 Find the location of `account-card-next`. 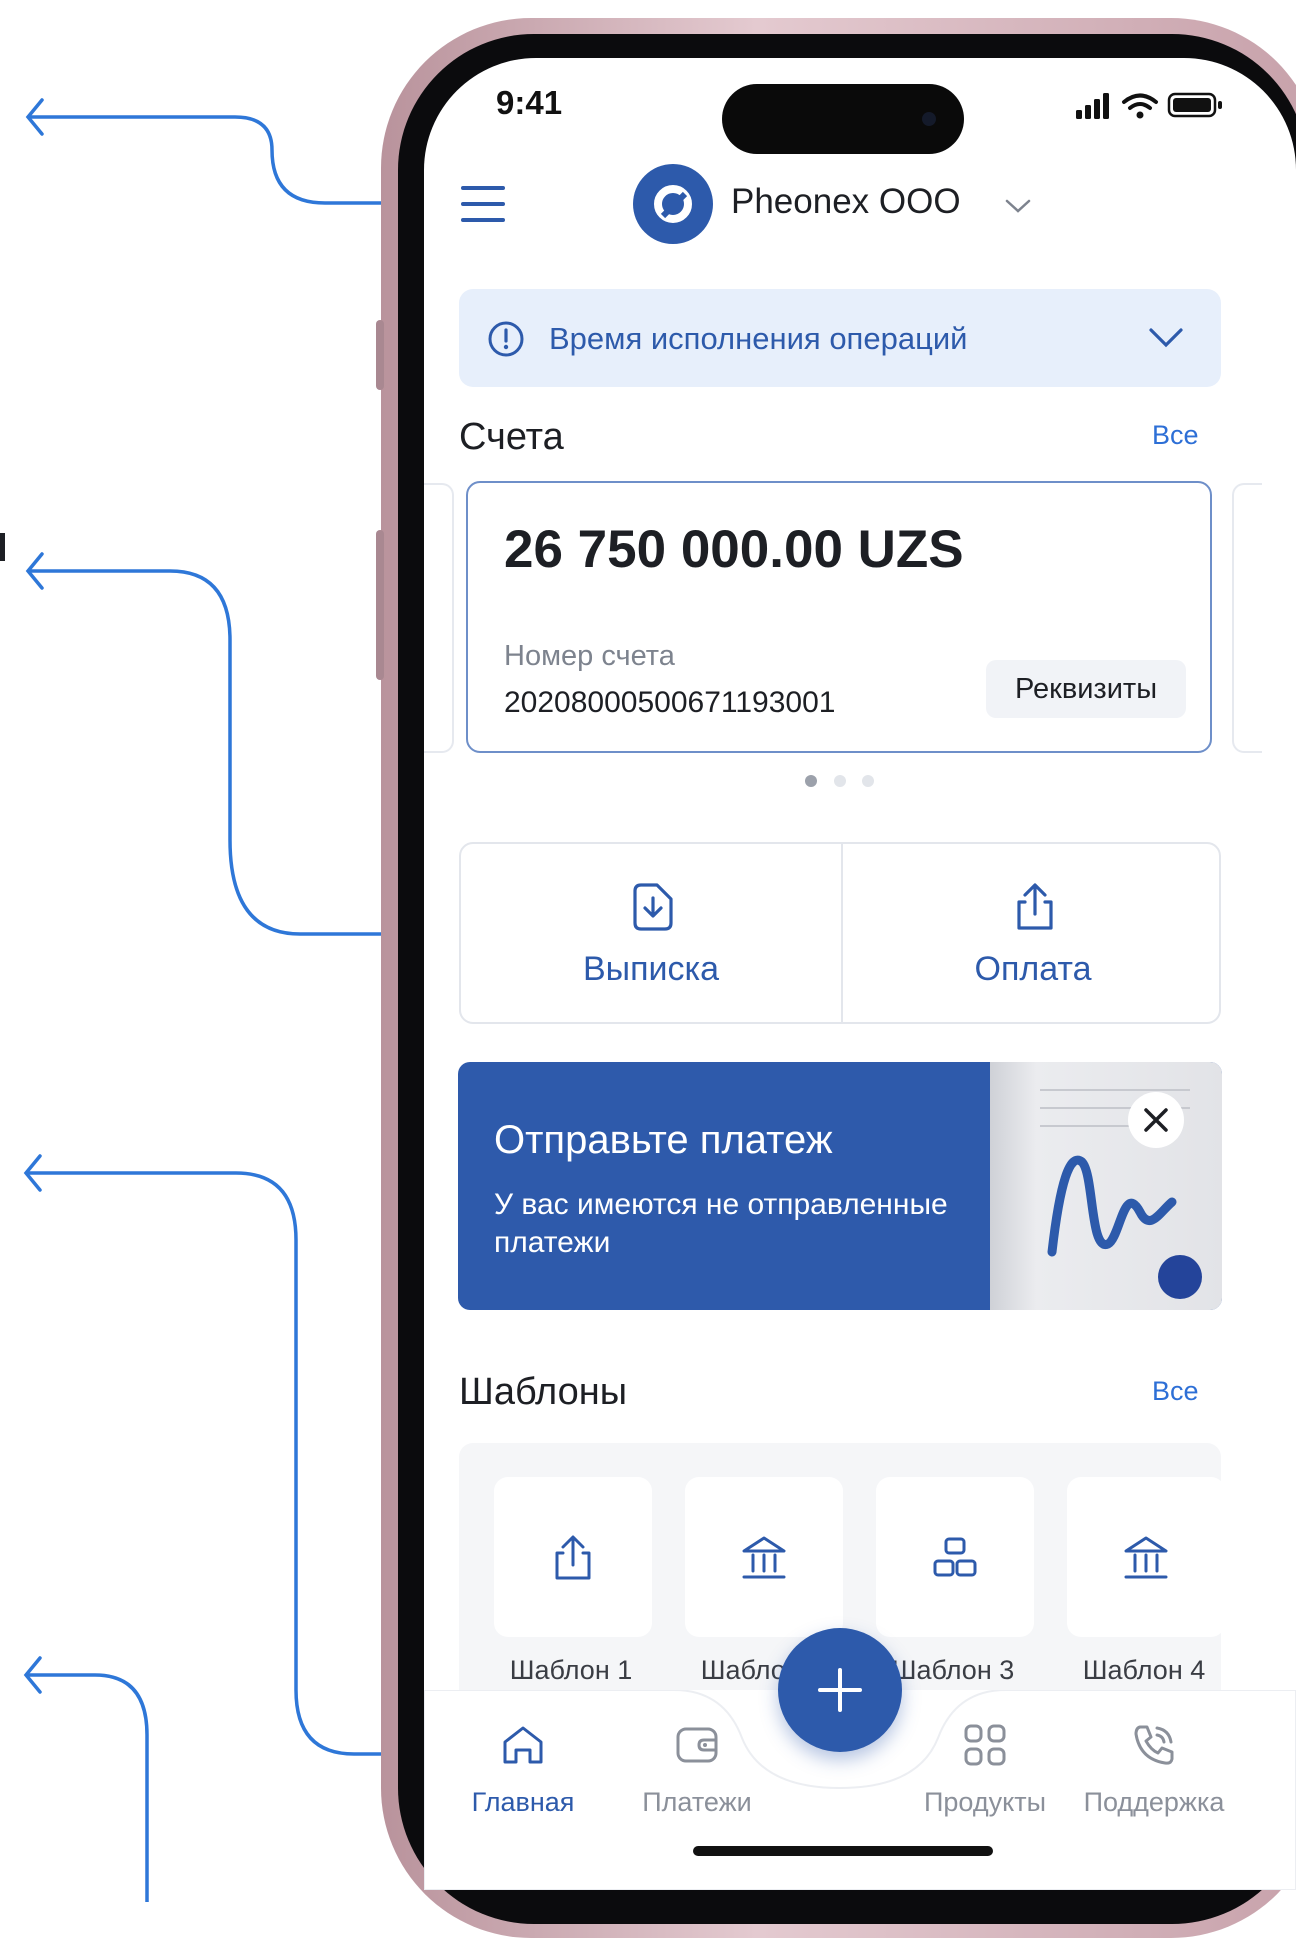

account-card-next is located at coordinates (1247, 618).